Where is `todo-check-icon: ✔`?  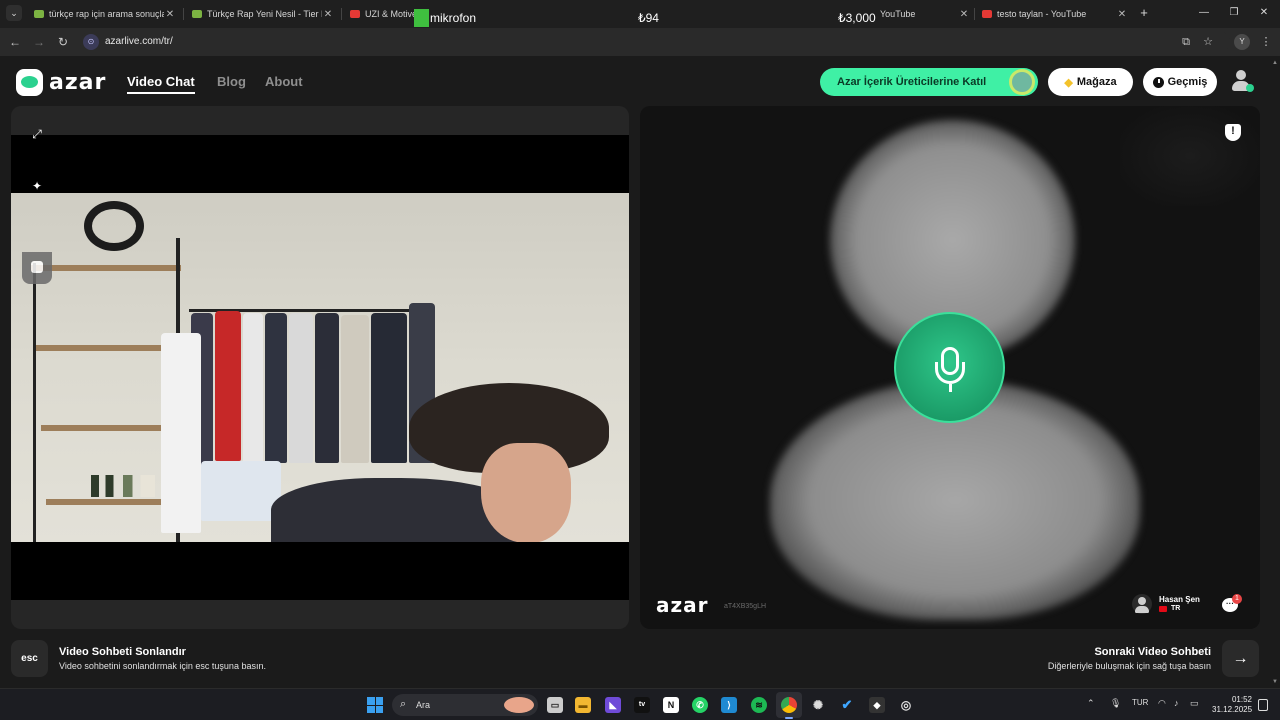
todo-check-icon: ✔ is located at coordinates (847, 705).